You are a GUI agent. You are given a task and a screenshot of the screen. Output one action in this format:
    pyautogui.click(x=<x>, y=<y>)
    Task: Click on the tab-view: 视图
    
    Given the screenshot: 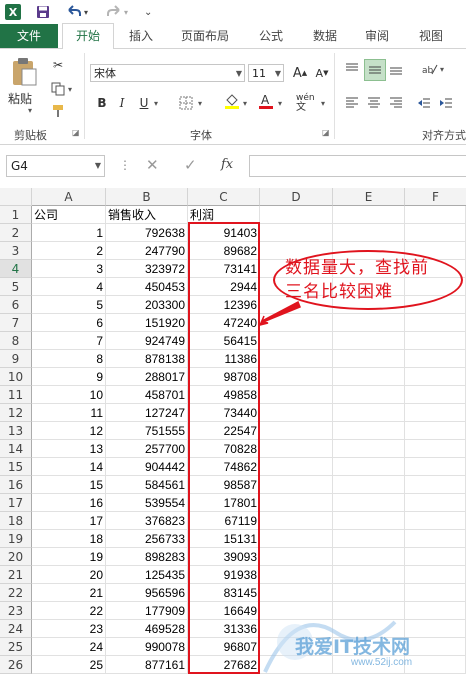 What is the action you would take?
    pyautogui.click(x=431, y=36)
    